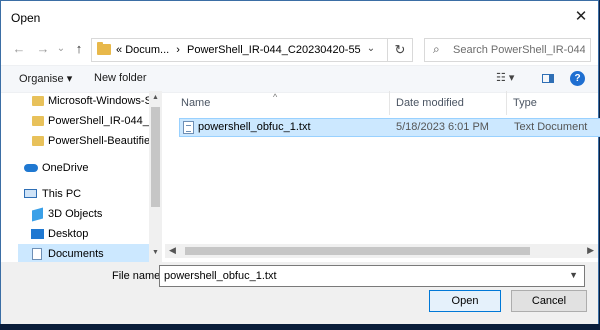 This screenshot has height=330, width=600. Describe the element at coordinates (62, 194) in the screenshot. I see `sidebar-item-label: This PC` at that location.